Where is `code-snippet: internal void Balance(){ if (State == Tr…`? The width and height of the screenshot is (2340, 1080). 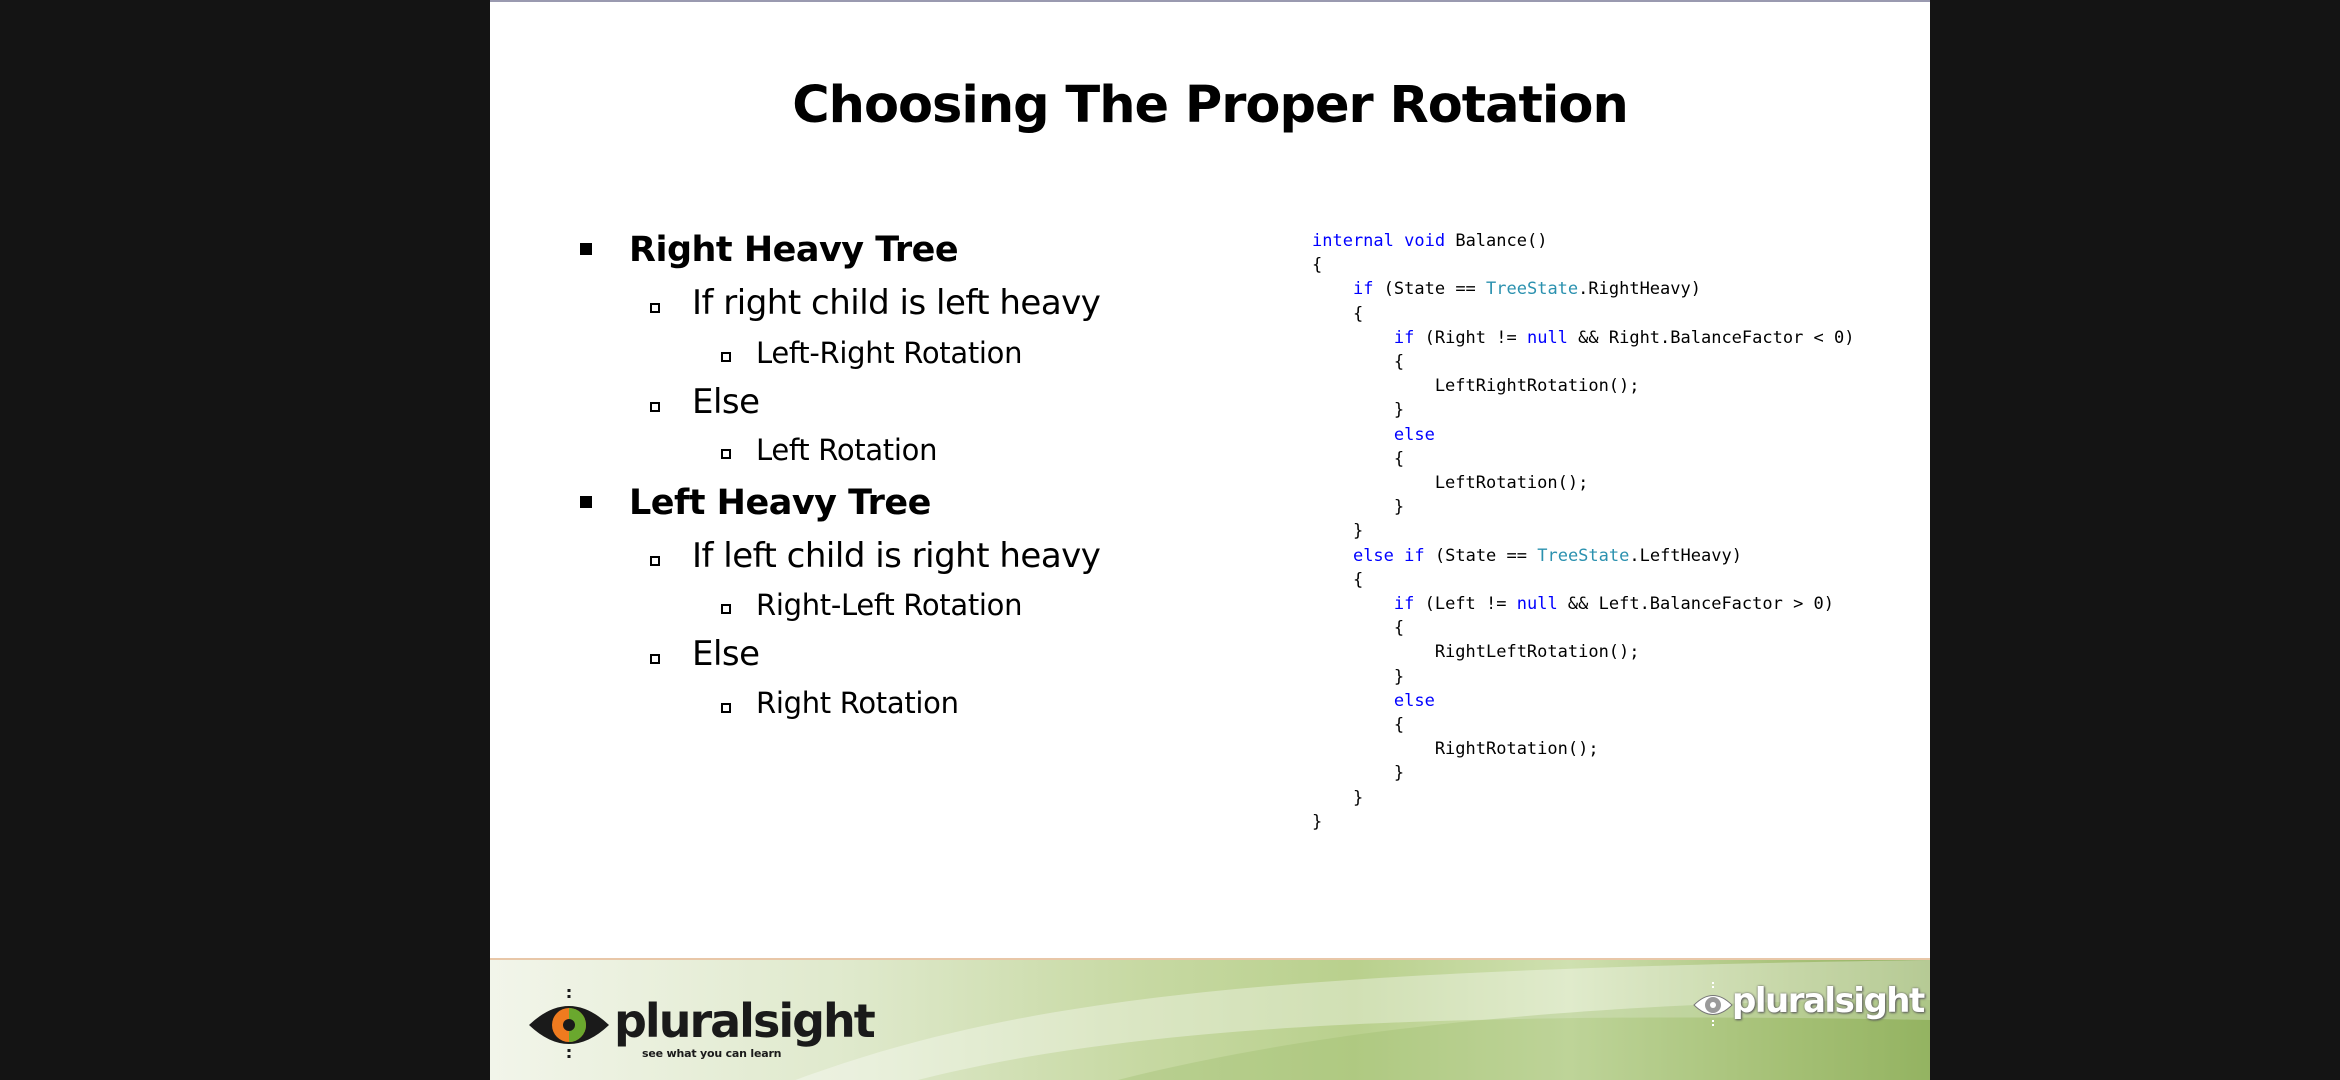
code-snippet: internal void Balance(){ if (State == Tr… is located at coordinates (1583, 531).